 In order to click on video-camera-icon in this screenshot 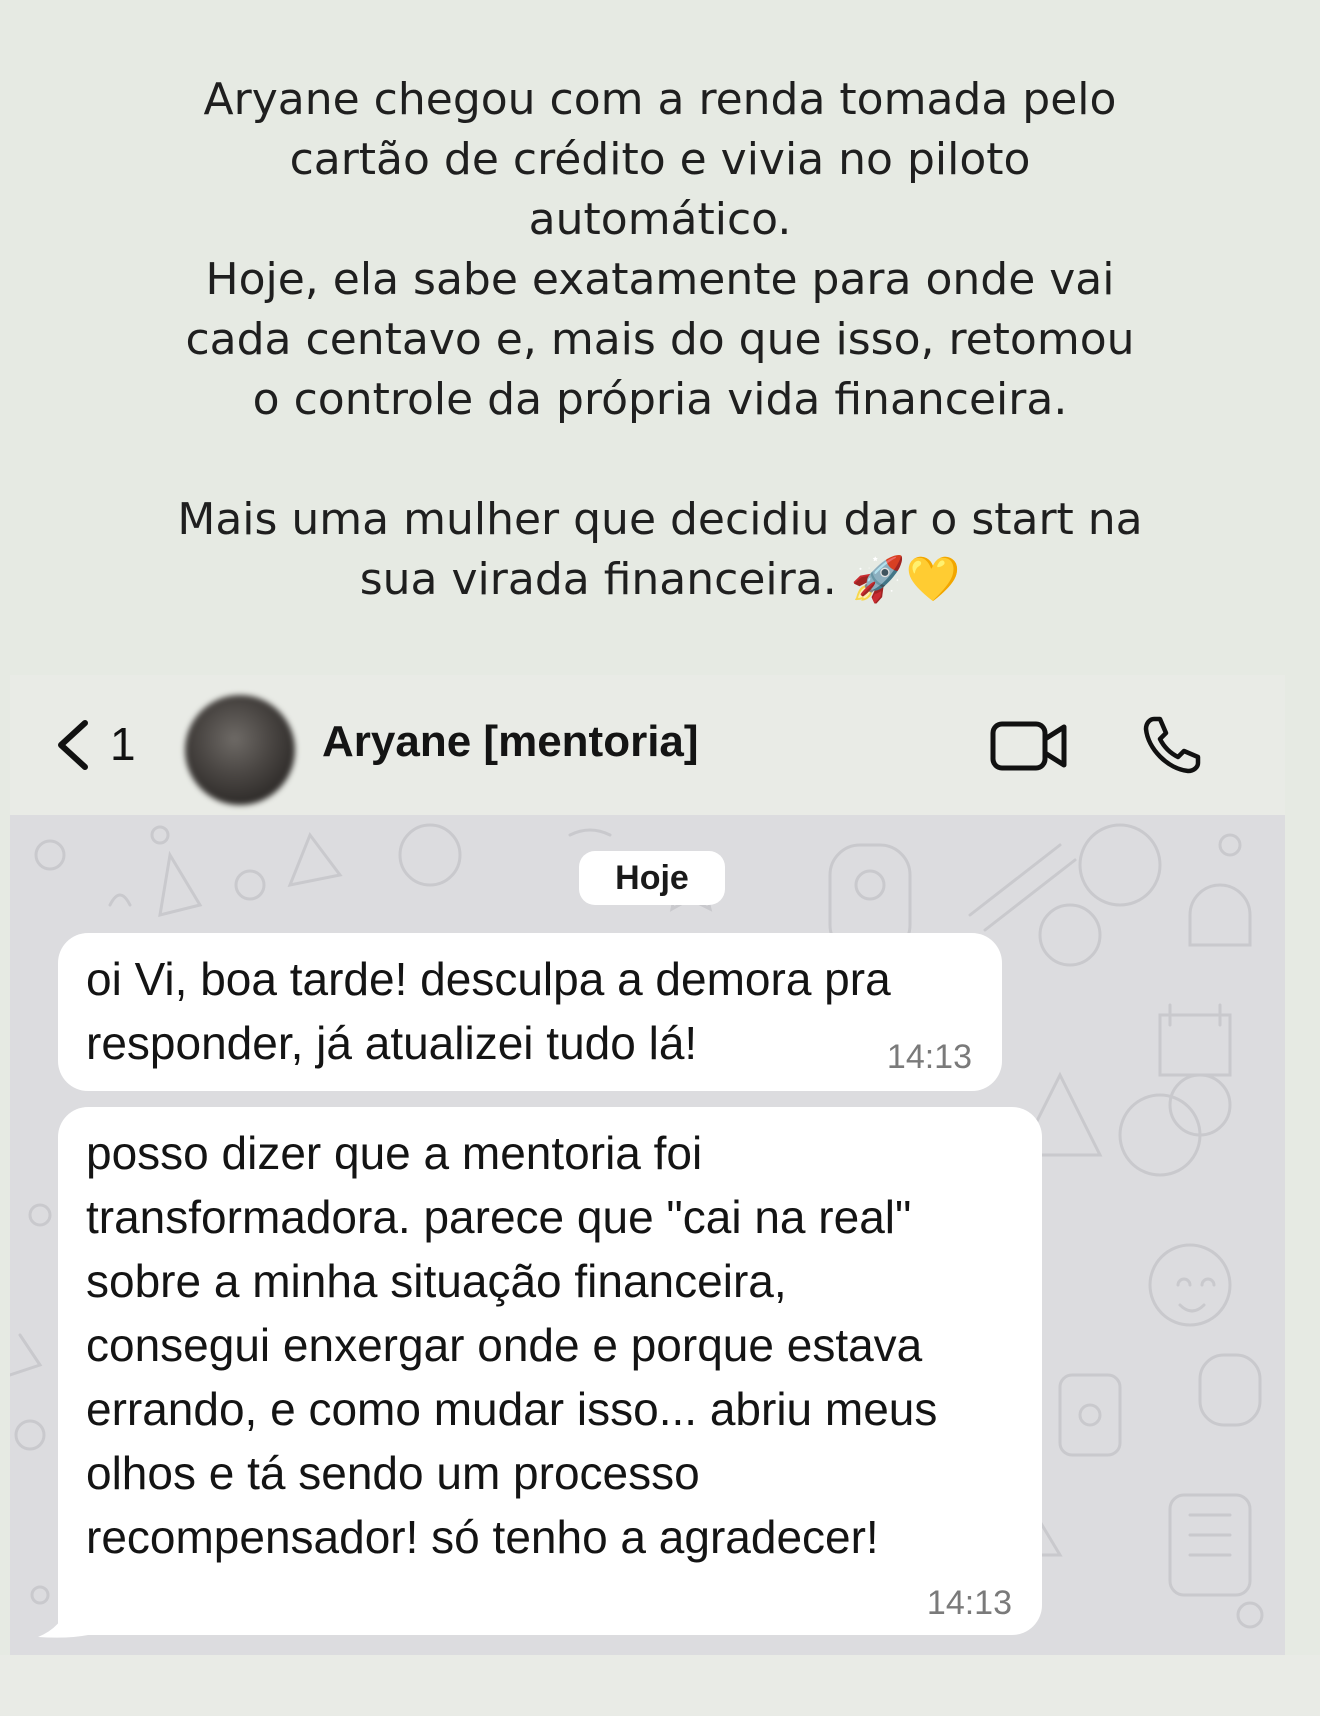, I will do `click(1030, 746)`.